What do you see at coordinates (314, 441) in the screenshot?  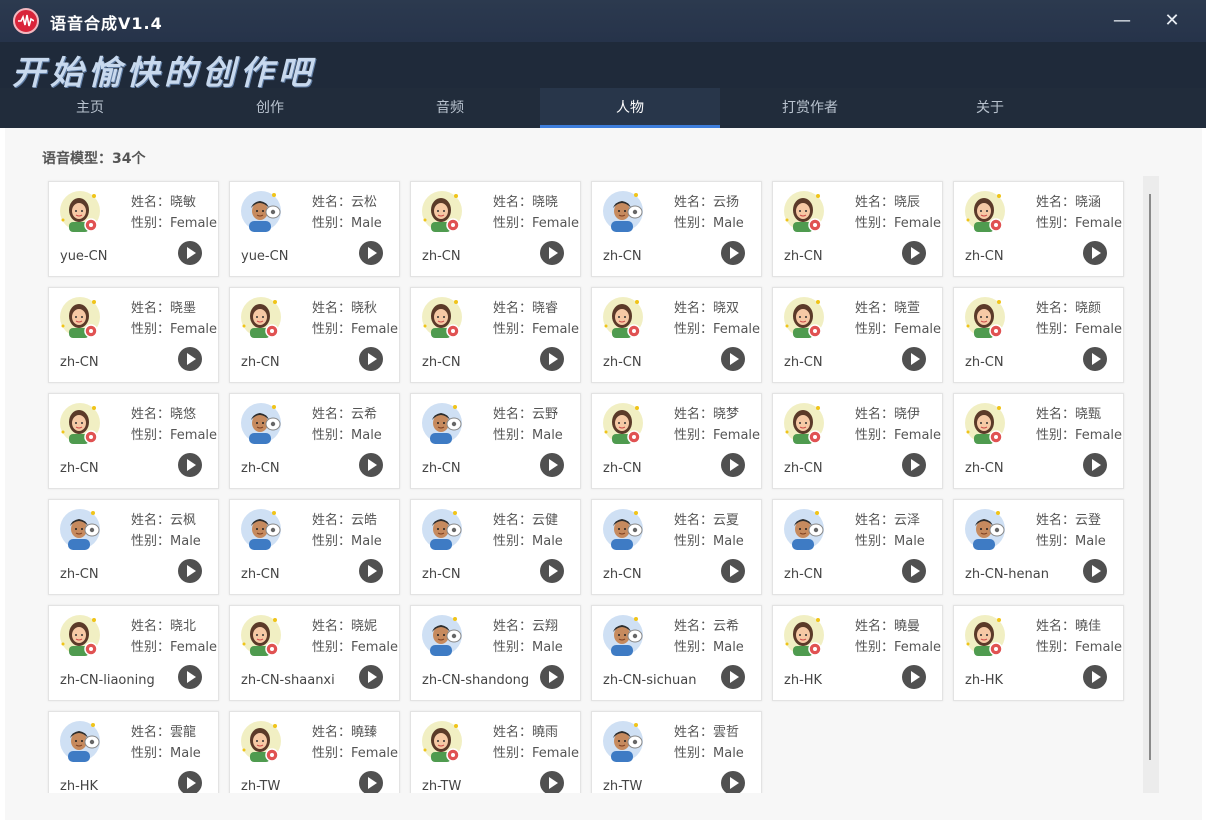 I see `voice-card: 姓名：云希 性别：Male zh-CN` at bounding box center [314, 441].